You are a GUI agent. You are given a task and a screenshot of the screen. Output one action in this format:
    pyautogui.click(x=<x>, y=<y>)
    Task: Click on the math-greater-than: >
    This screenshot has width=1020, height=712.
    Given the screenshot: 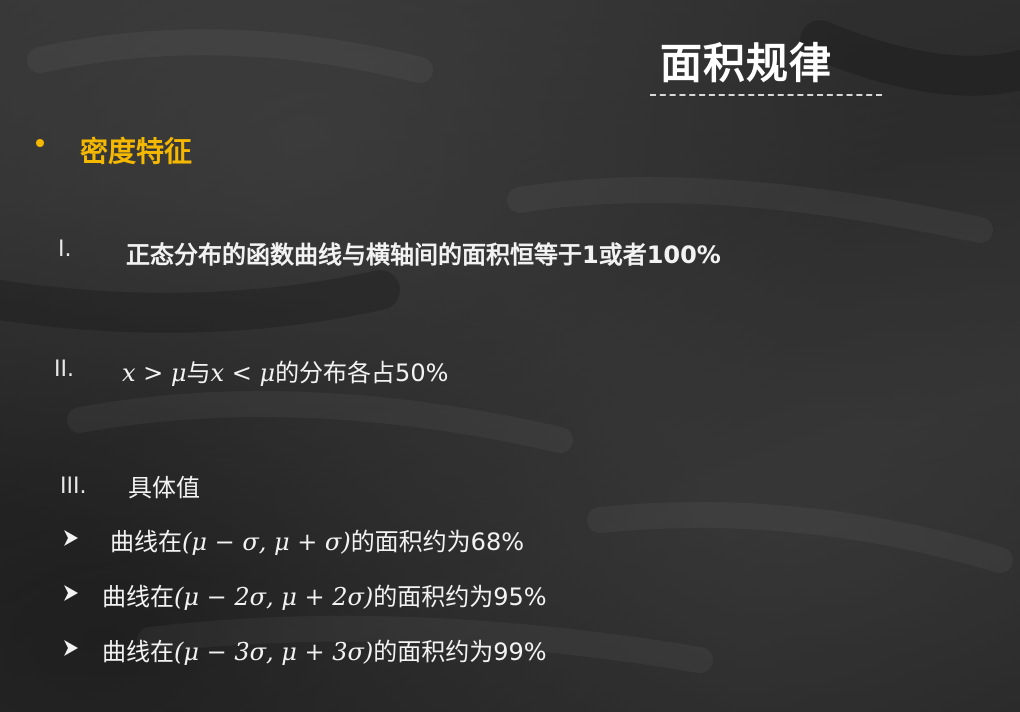 What is the action you would take?
    pyautogui.click(x=153, y=373)
    